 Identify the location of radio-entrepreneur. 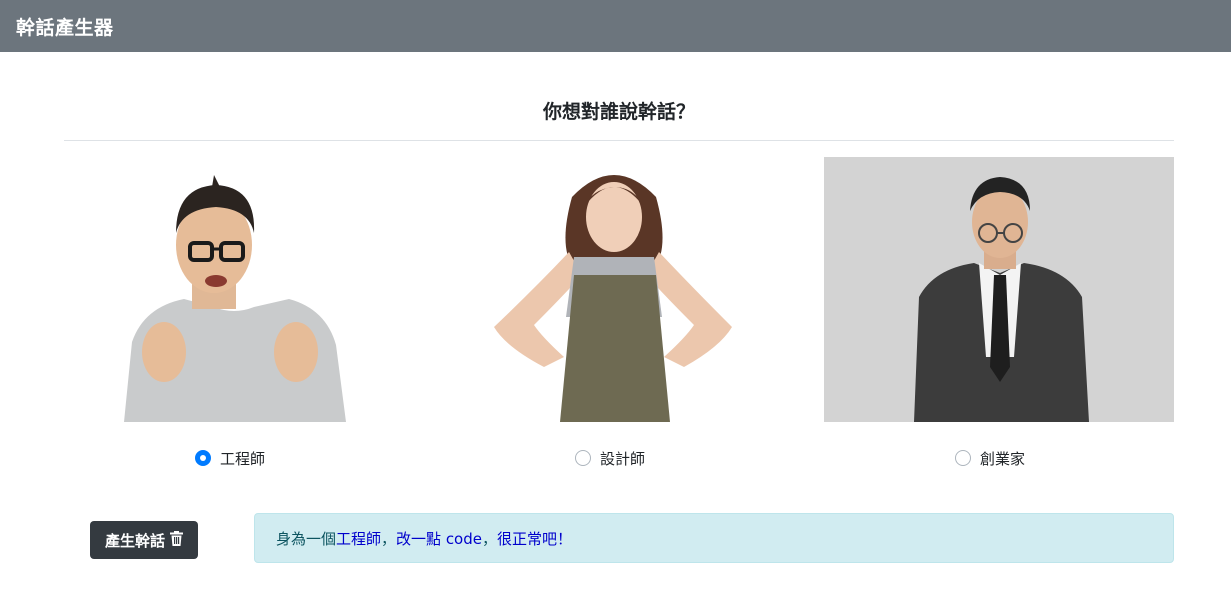
(963, 458).